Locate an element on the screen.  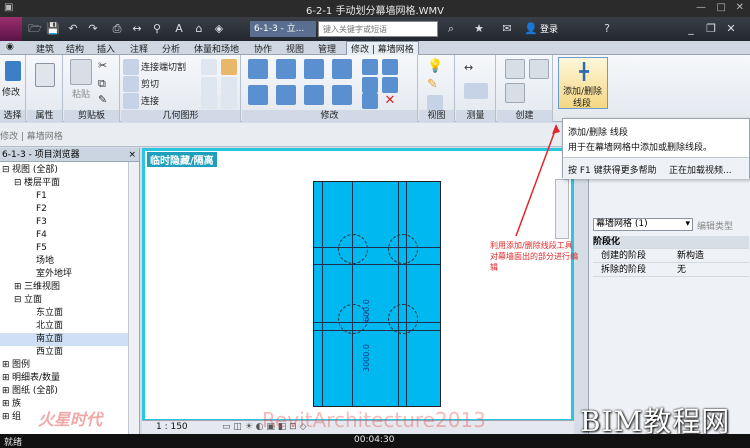
create-group-icon is located at coordinates (515, 69).